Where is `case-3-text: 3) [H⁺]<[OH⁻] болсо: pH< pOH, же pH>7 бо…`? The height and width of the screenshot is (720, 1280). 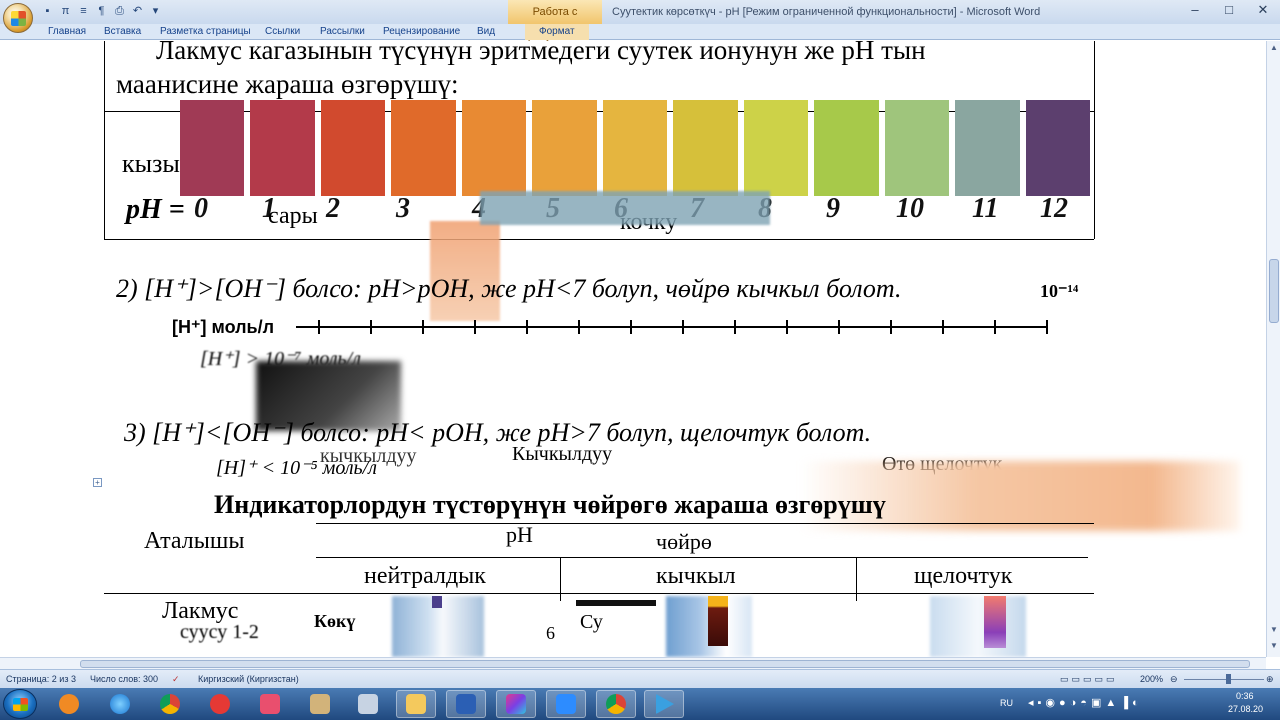
case-3-text: 3) [H⁺]<[OH⁻] болсо: pH< pOH, же pH>7 бо… is located at coordinates (498, 432).